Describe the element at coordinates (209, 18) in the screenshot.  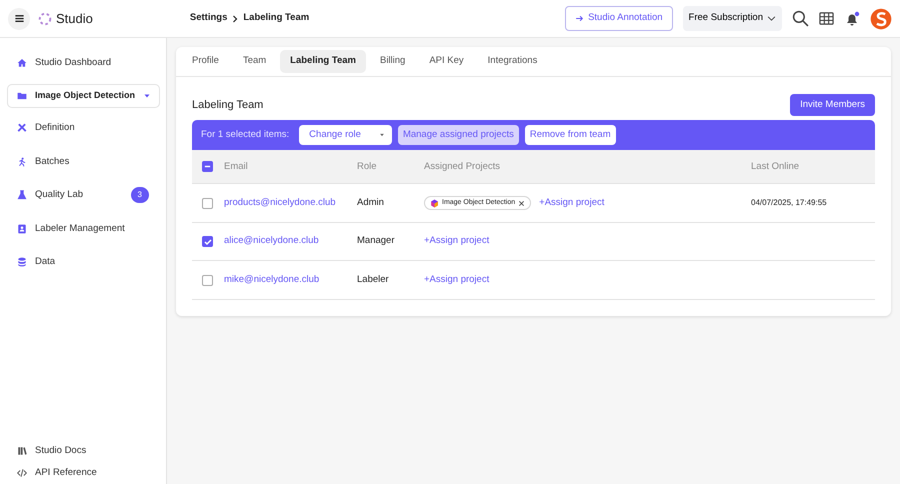
I see `breadcrumb-item: Settings` at that location.